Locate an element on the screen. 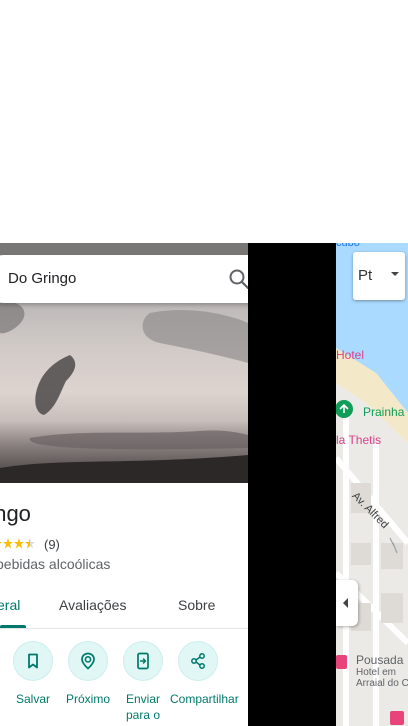 Image resolution: width=408 pixels, height=726 pixels. share-circle is located at coordinates (198, 661).